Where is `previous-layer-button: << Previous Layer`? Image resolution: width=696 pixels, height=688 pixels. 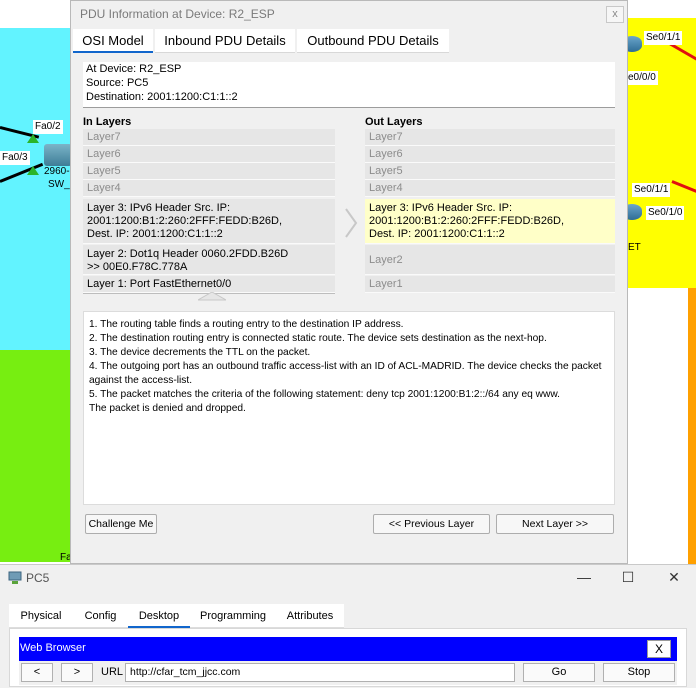
previous-layer-button: << Previous Layer is located at coordinates (431, 524).